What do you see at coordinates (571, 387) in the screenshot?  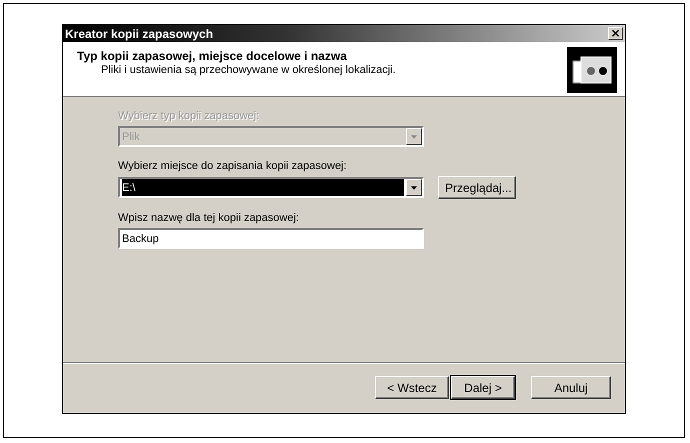 I see `wizard-button: Anuluj` at bounding box center [571, 387].